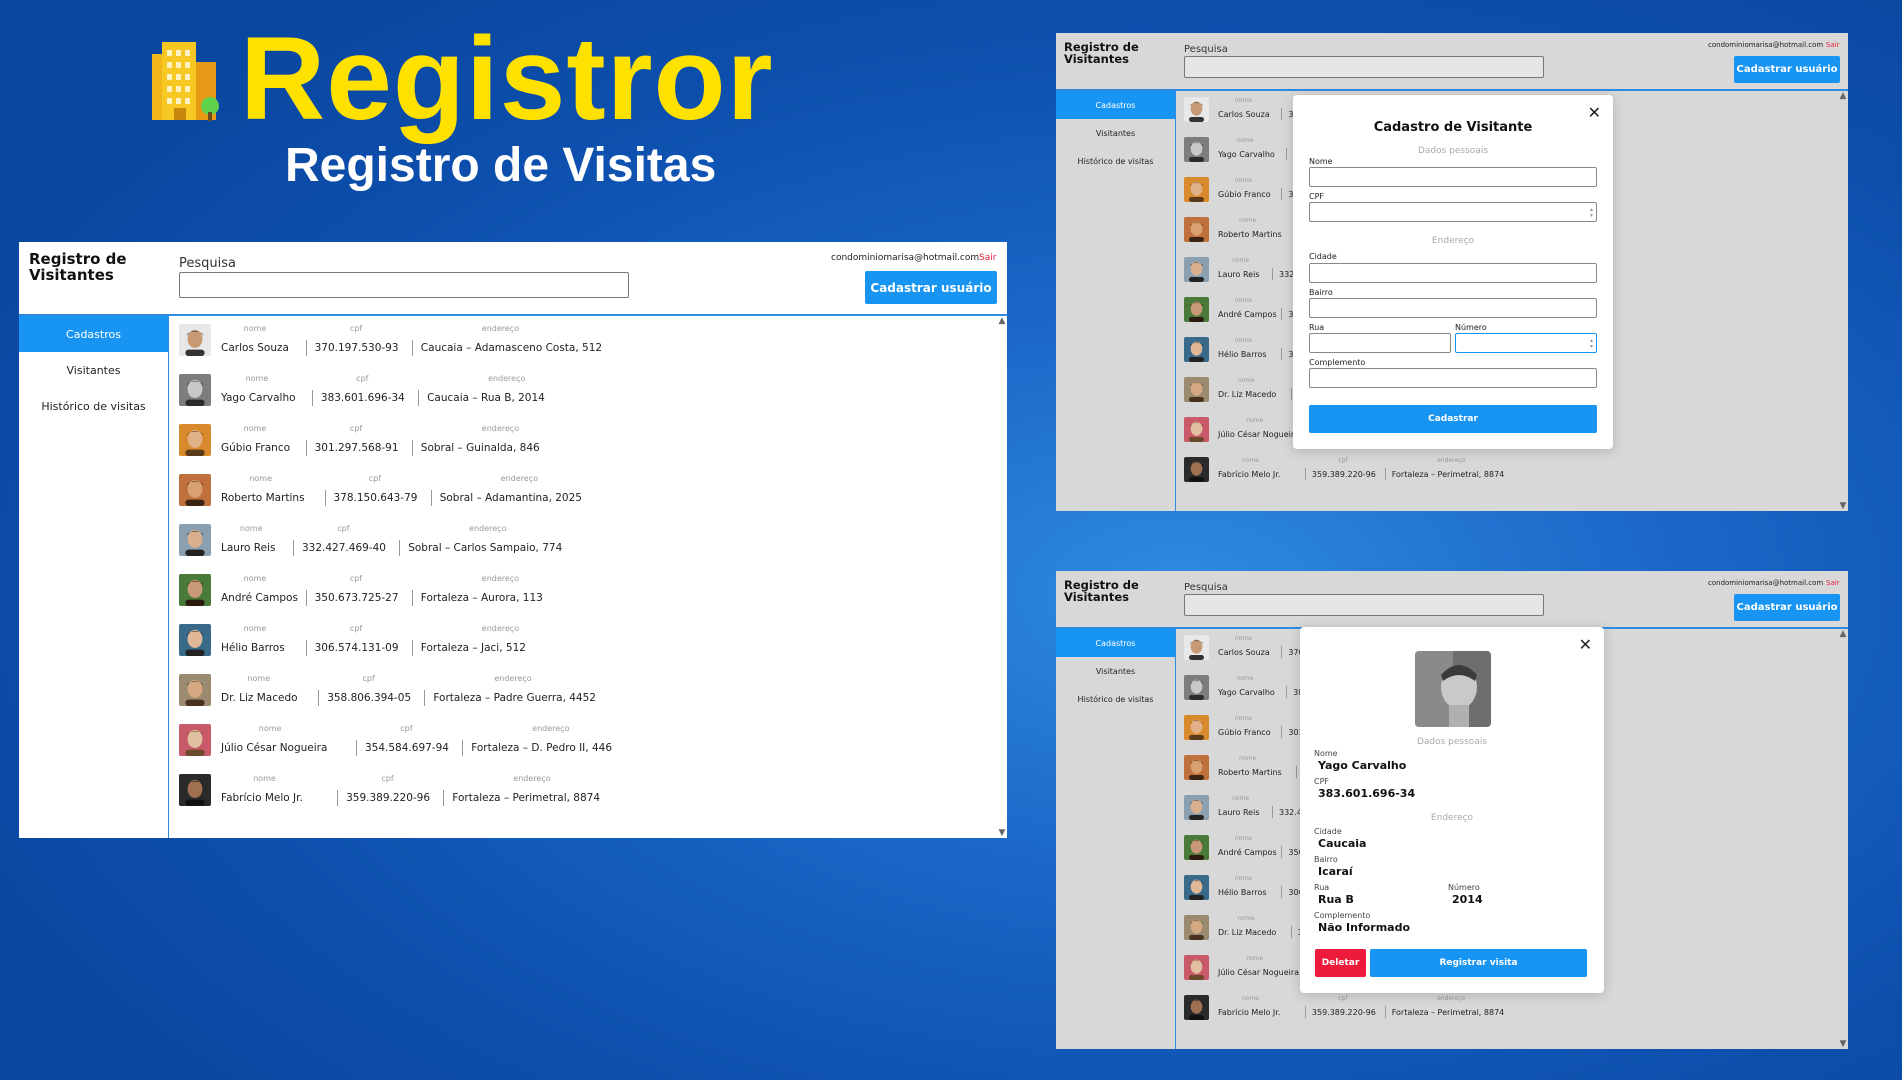  Describe the element at coordinates (1364, 927) in the screenshot. I see `complement-value: Não Informado` at that location.